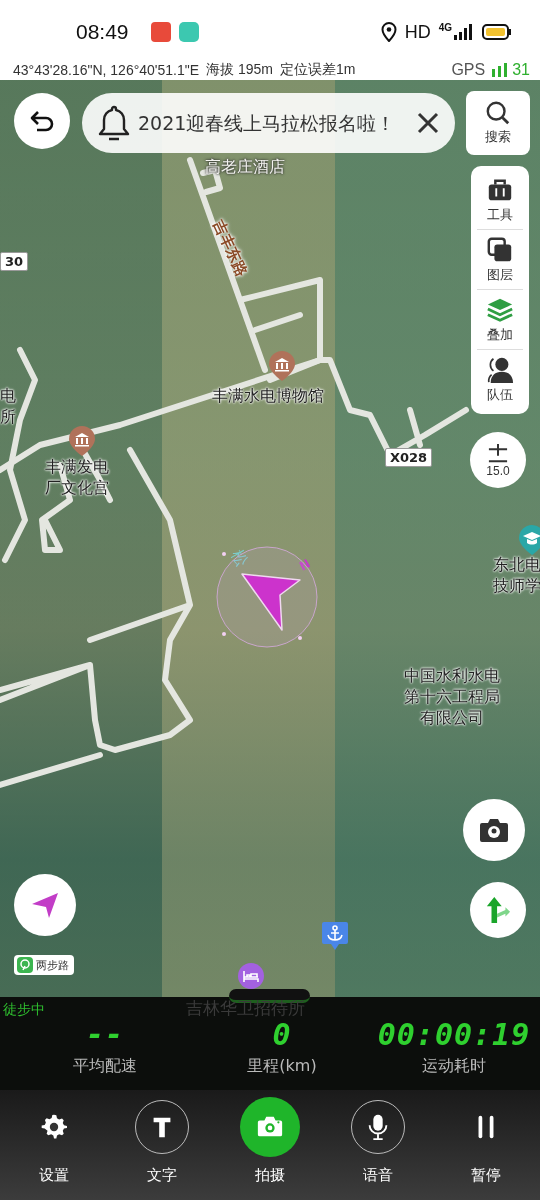 The height and width of the screenshot is (1200, 540). Describe the element at coordinates (468, 70) in the screenshot. I see `gps-label: GPS` at that location.